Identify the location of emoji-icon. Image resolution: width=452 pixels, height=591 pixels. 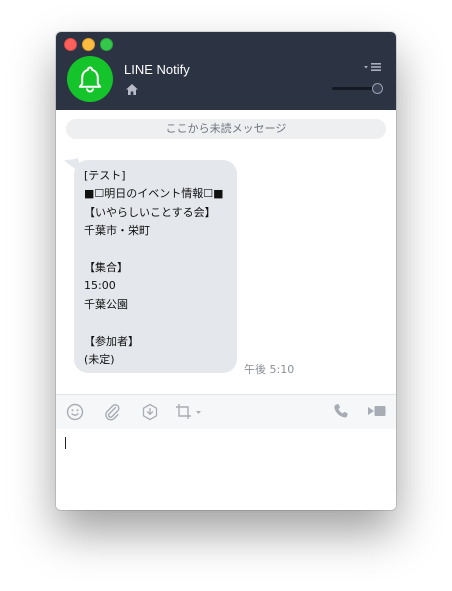
(75, 412).